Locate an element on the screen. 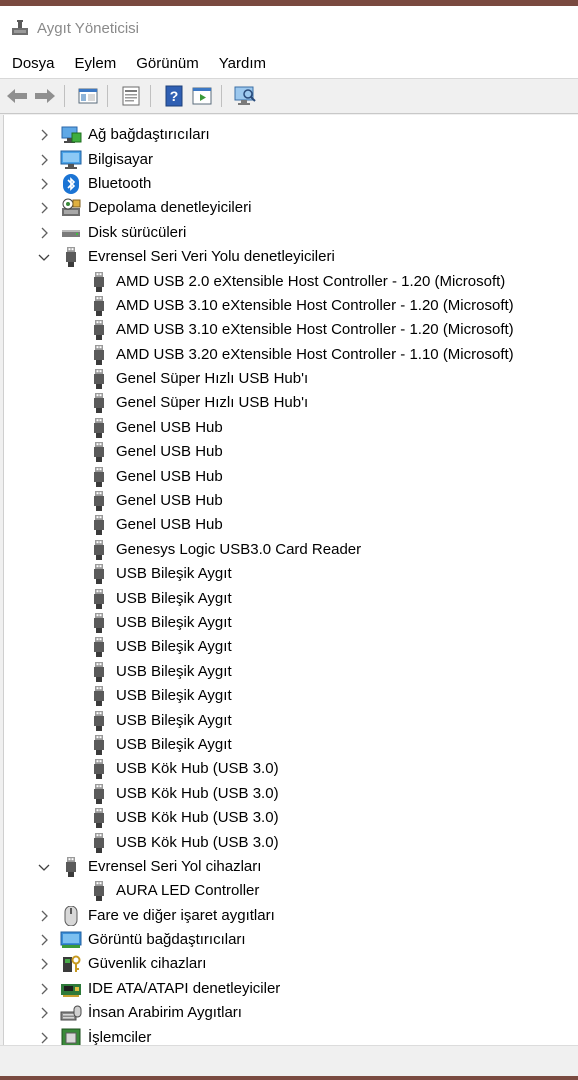 The height and width of the screenshot is (1080, 578). tree-category: İnsan Arabirim Aygıtları is located at coordinates (291, 1013).